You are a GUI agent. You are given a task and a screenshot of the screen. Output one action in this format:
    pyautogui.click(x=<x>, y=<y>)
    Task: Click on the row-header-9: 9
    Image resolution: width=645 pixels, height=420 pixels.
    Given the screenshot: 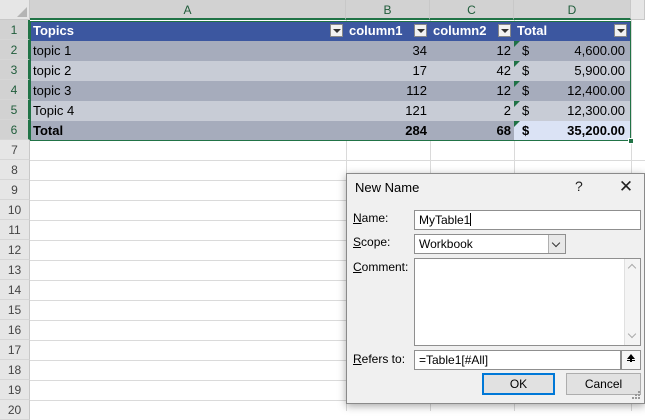 What is the action you would take?
    pyautogui.click(x=15, y=190)
    